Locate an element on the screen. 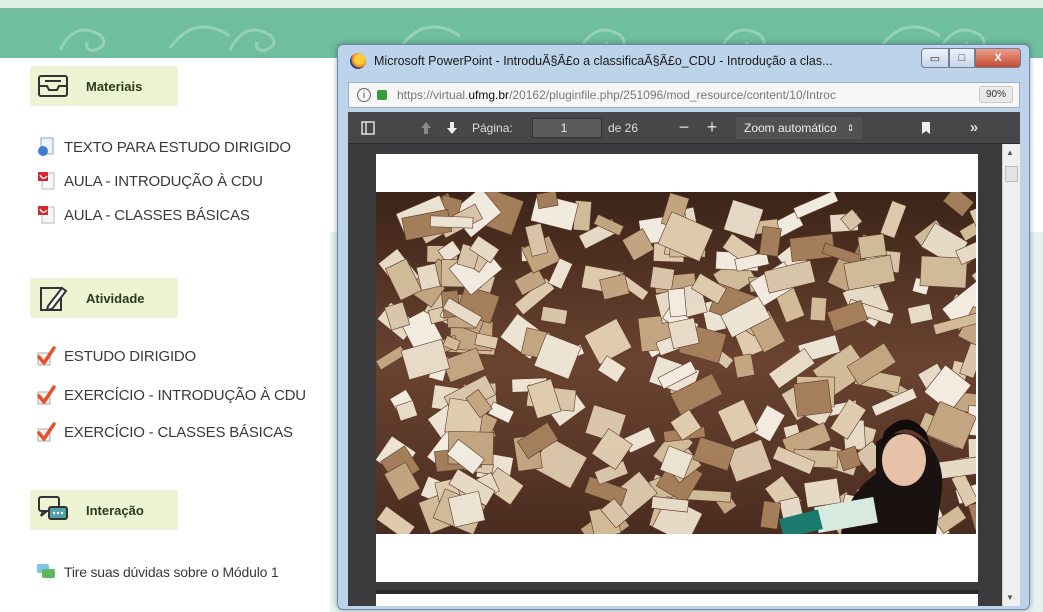  section-header-interacao: Interação is located at coordinates (104, 510).